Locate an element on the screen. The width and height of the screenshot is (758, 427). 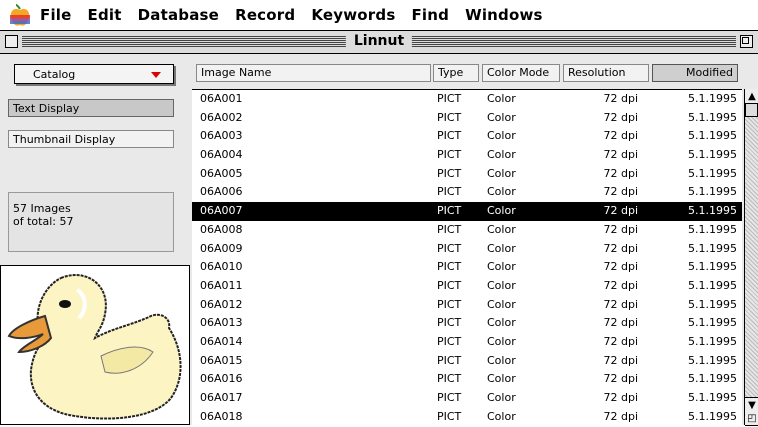
table-row: 06A008 PICT Color 72 dpi 5.1.1995 is located at coordinates (467, 230).